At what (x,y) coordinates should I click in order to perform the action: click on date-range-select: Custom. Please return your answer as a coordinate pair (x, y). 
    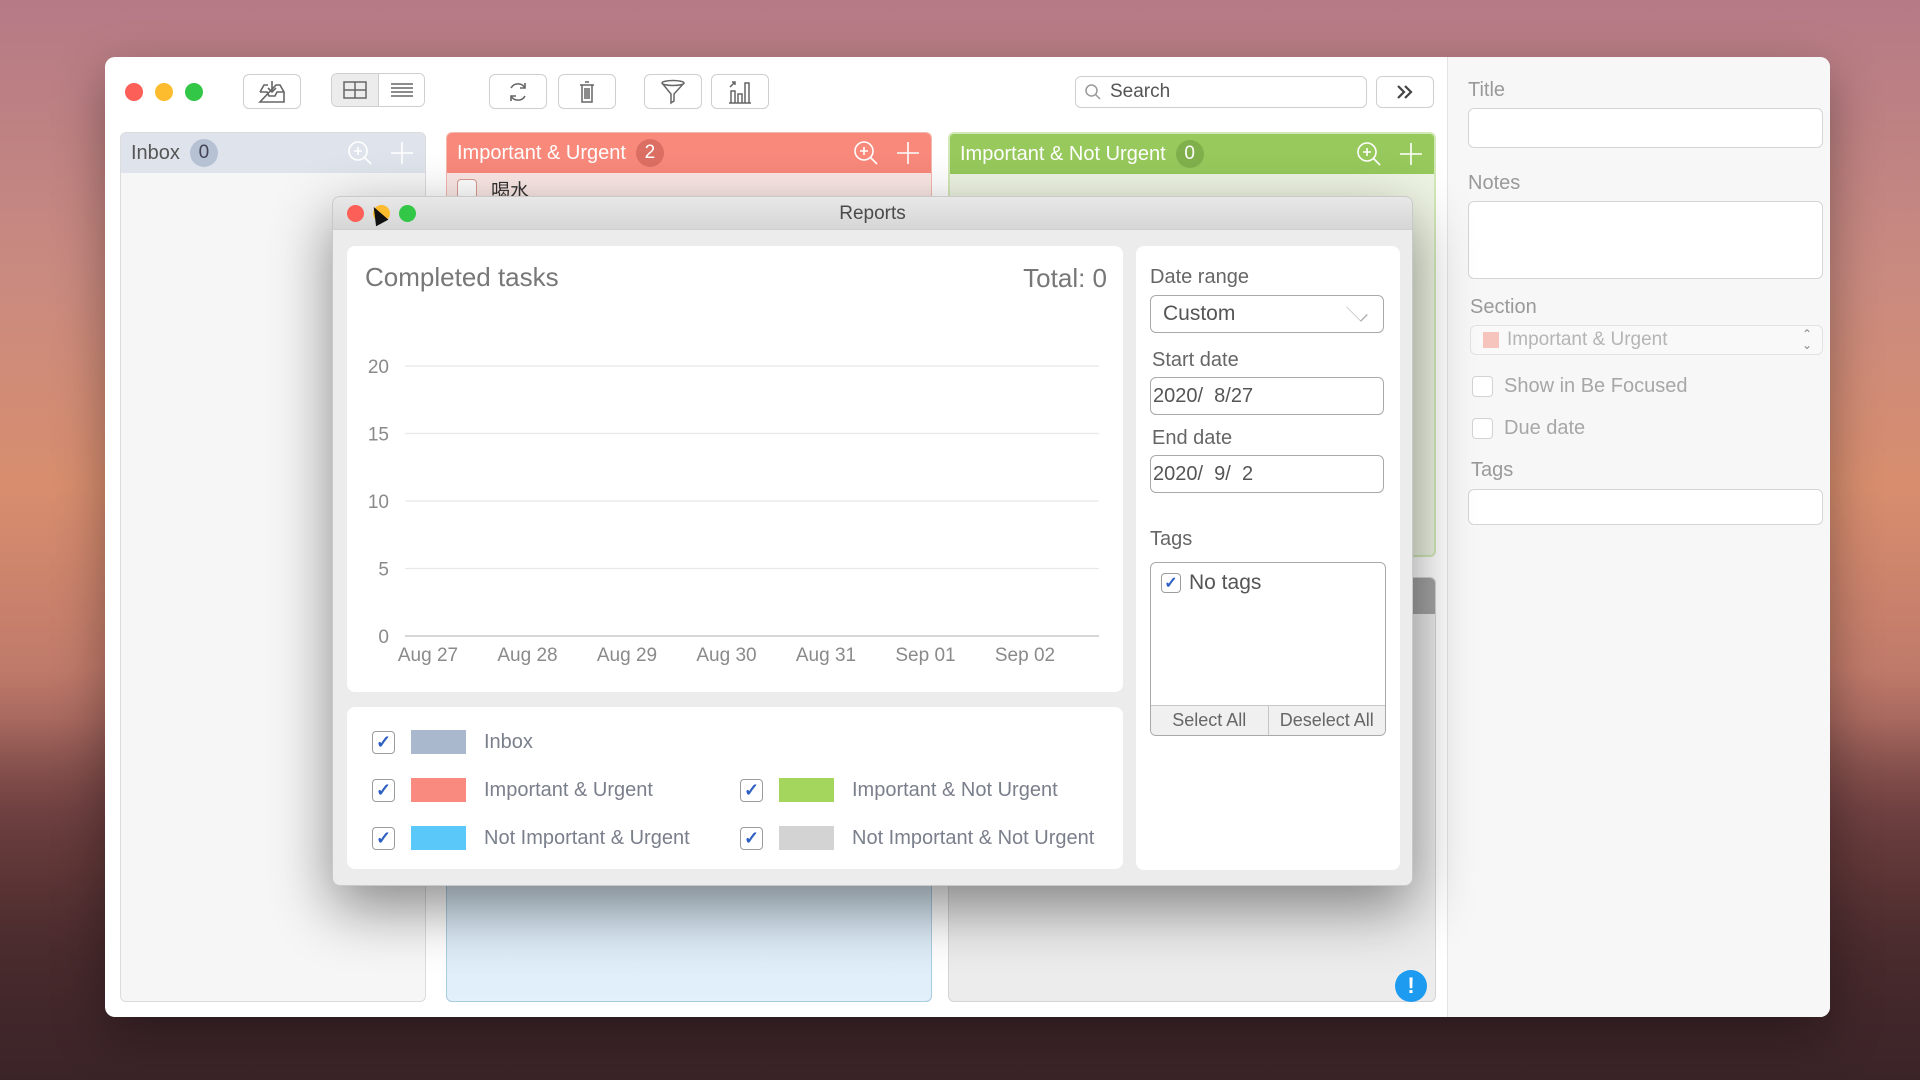
    Looking at the image, I should click on (1267, 314).